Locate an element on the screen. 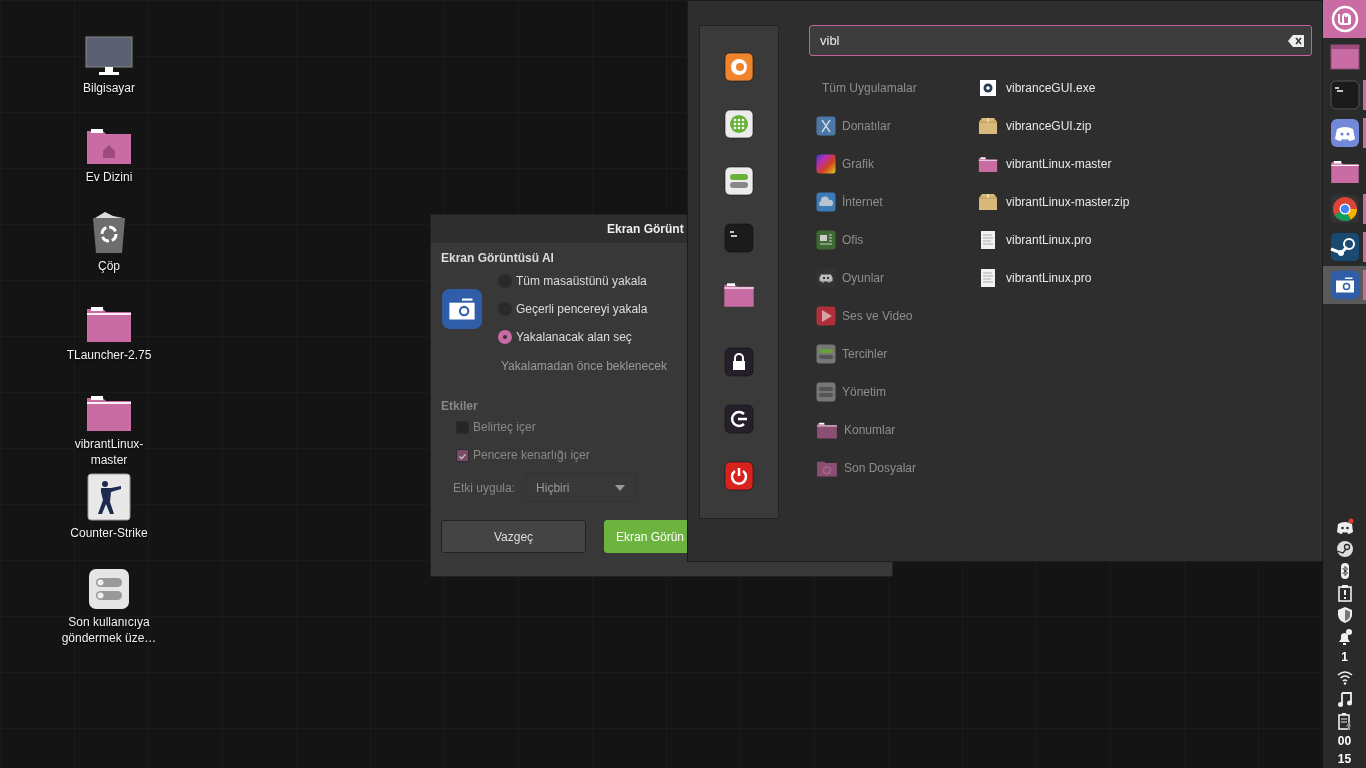 This screenshot has height=768, width=1366. cloud-icon is located at coordinates (826, 202).